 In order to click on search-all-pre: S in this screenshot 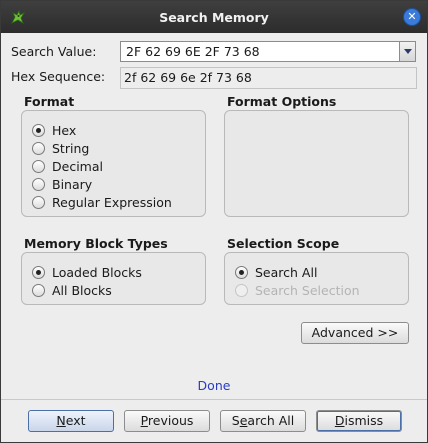, I will do `click(235, 420)`.